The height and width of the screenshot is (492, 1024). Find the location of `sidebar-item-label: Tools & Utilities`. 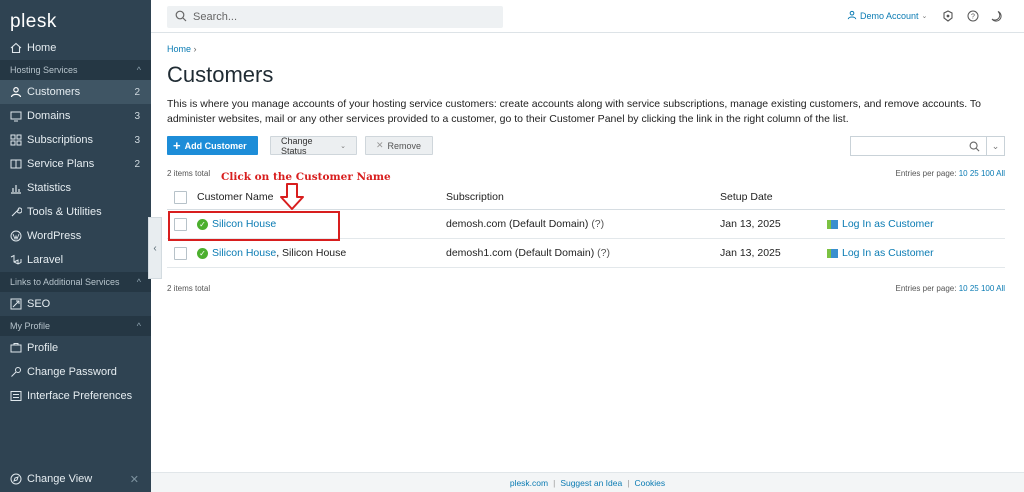

sidebar-item-label: Tools & Utilities is located at coordinates (64, 212).